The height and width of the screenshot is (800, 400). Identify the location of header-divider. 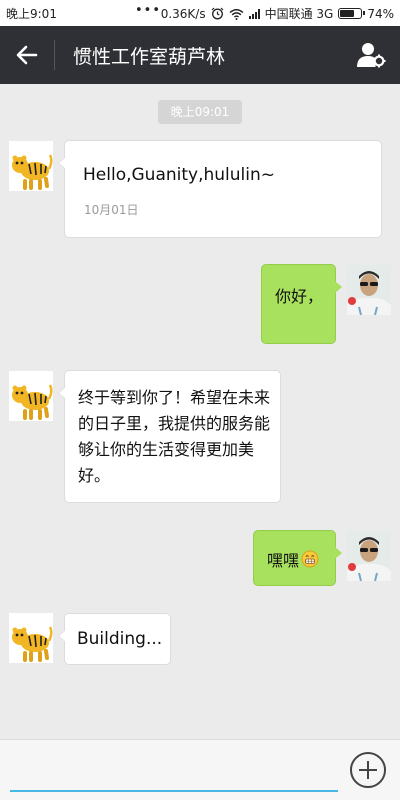
(54, 55).